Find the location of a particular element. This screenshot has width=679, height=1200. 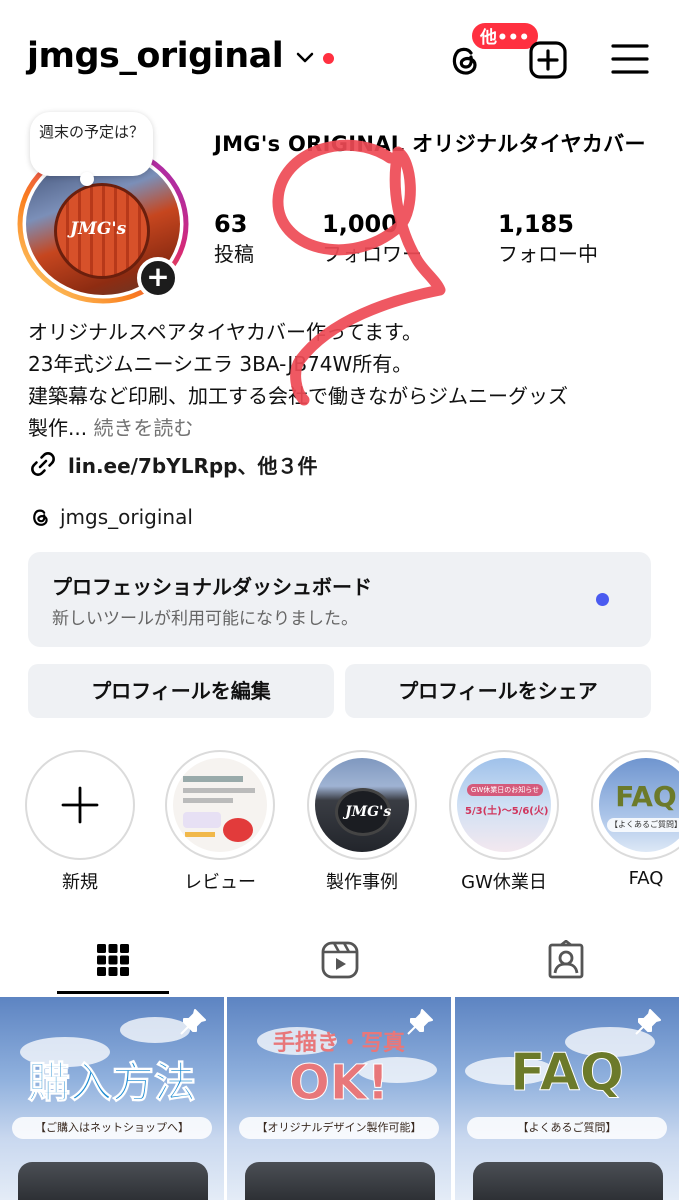

highlight-circle: GW休業日のお知らせ 5/3(土)〜5/6(火) is located at coordinates (504, 805).